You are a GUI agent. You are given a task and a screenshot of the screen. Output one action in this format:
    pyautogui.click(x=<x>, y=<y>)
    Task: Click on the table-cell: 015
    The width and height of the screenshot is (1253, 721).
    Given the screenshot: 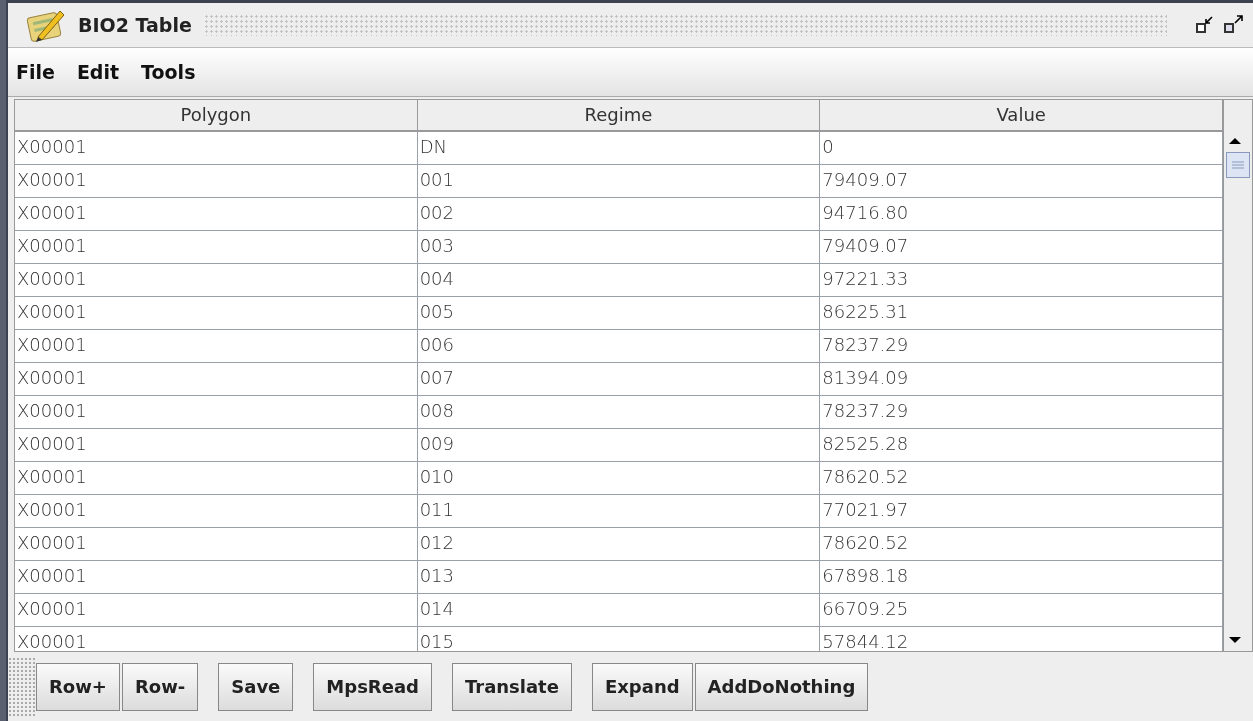 What is the action you would take?
    pyautogui.click(x=619, y=639)
    